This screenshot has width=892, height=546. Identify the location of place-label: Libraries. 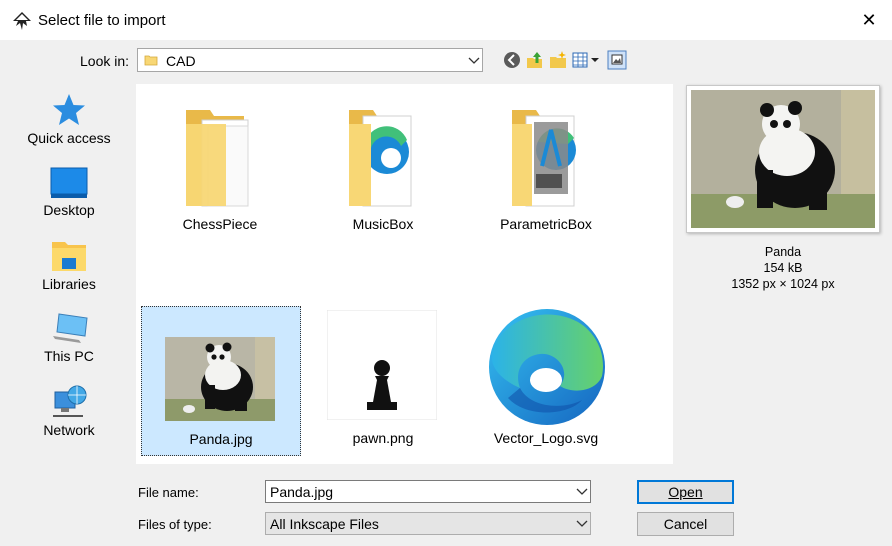
(69, 284).